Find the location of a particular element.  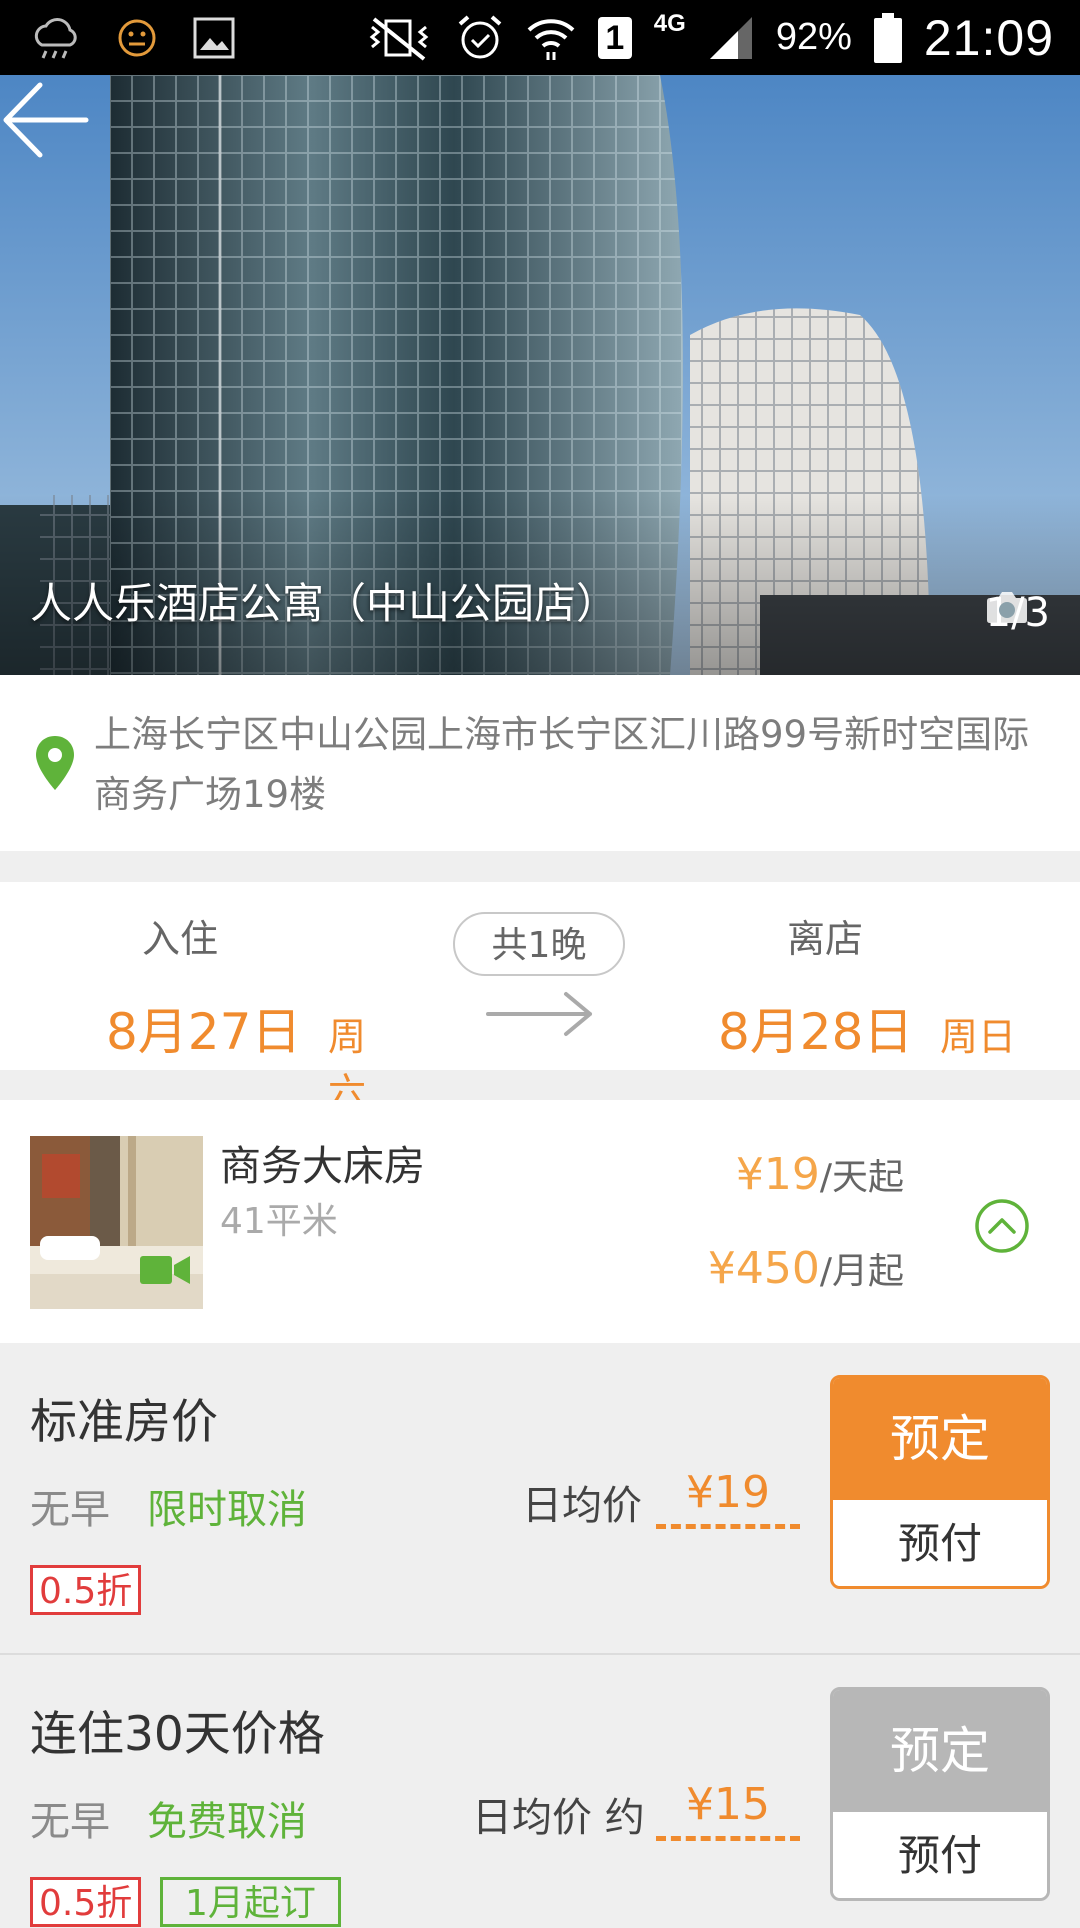

month-price-unit: /月起 is located at coordinates (861, 1271).